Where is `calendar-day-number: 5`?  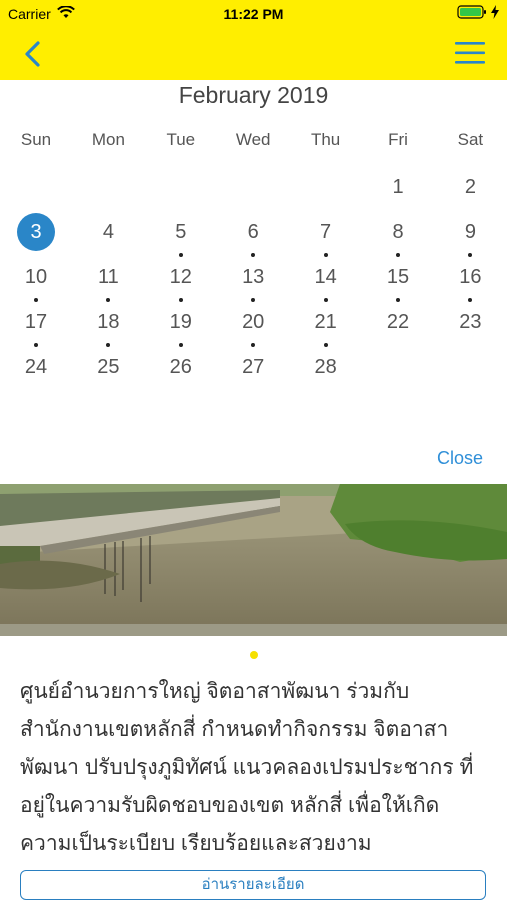
calendar-day-number: 5 is located at coordinates (181, 232).